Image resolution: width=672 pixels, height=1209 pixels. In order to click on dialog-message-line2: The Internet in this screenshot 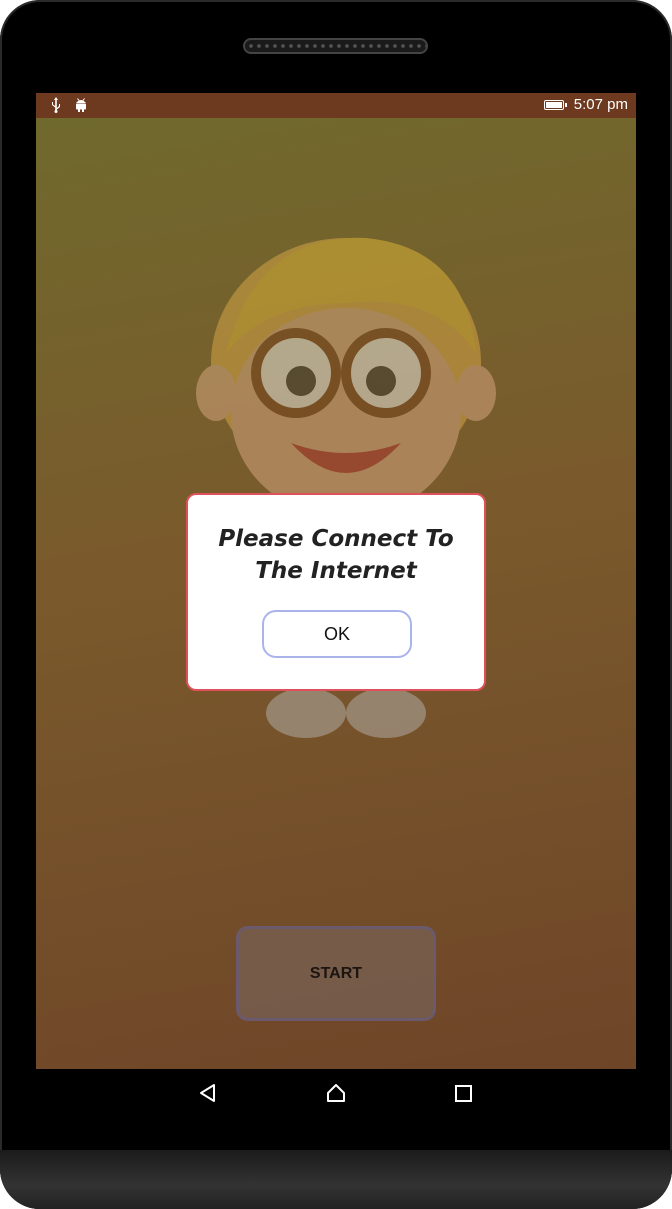, I will do `click(336, 571)`.